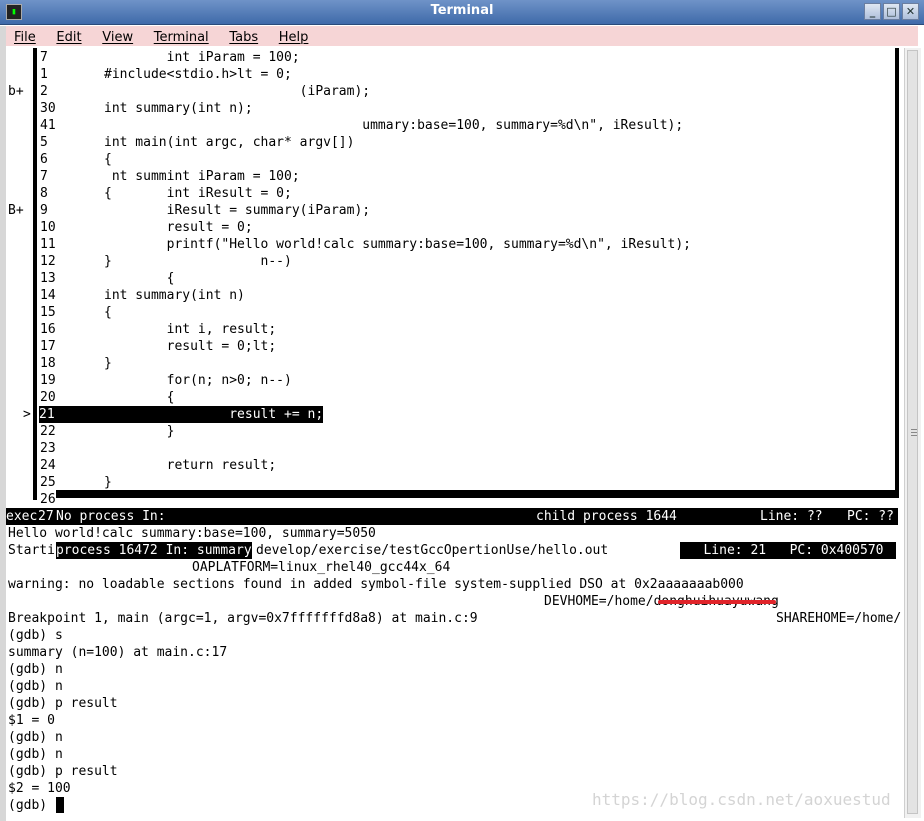  Describe the element at coordinates (717, 602) in the screenshot. I see `redaction-scribble` at that location.